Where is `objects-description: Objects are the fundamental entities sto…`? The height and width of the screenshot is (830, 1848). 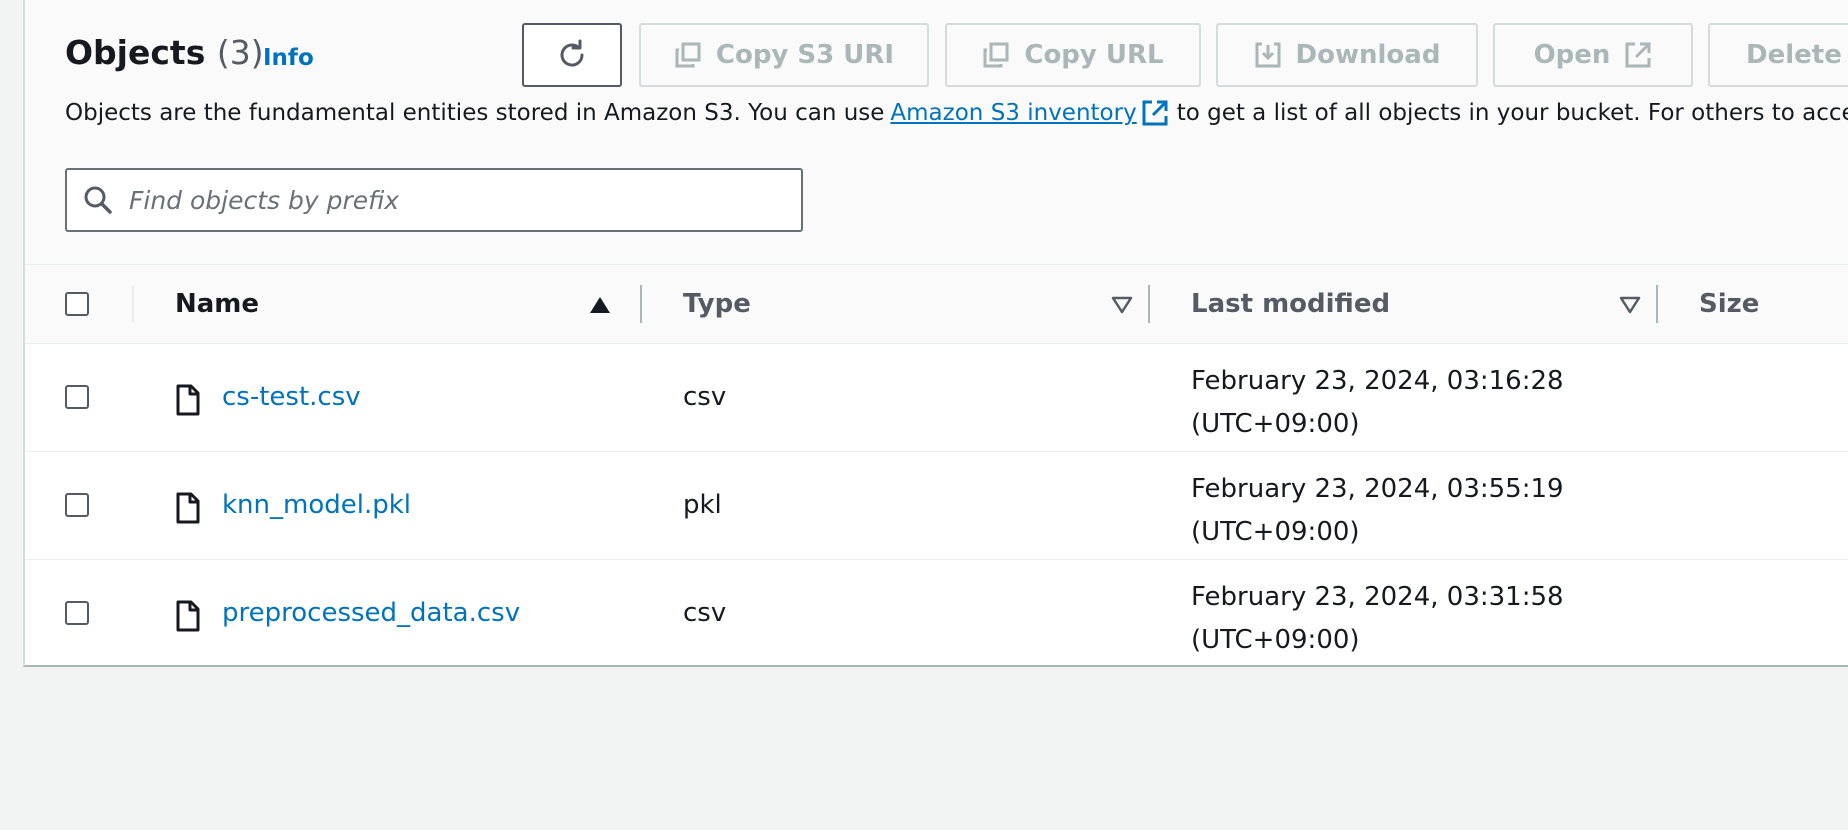
objects-description: Objects are the fundamental entities sto… is located at coordinates (956, 113).